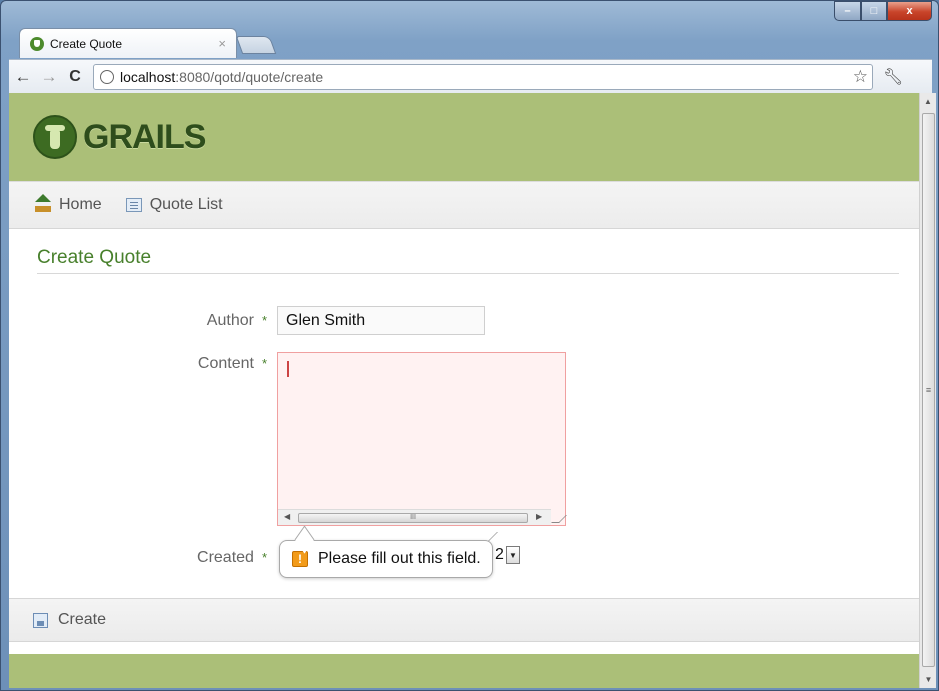 This screenshot has width=939, height=691. I want to click on grails-logo: GRAILS, so click(119, 137).